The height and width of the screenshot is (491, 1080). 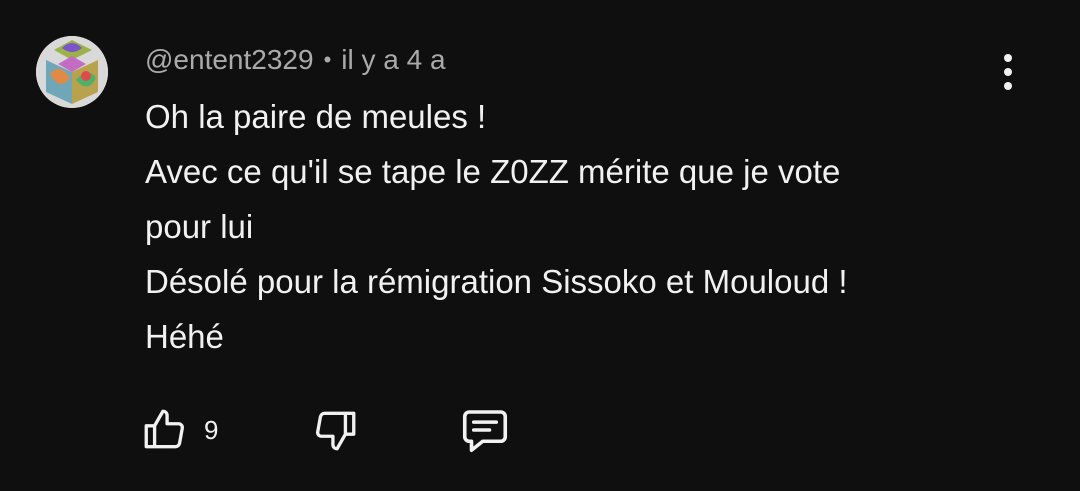 What do you see at coordinates (229, 60) in the screenshot?
I see `author-handle: @entent2329` at bounding box center [229, 60].